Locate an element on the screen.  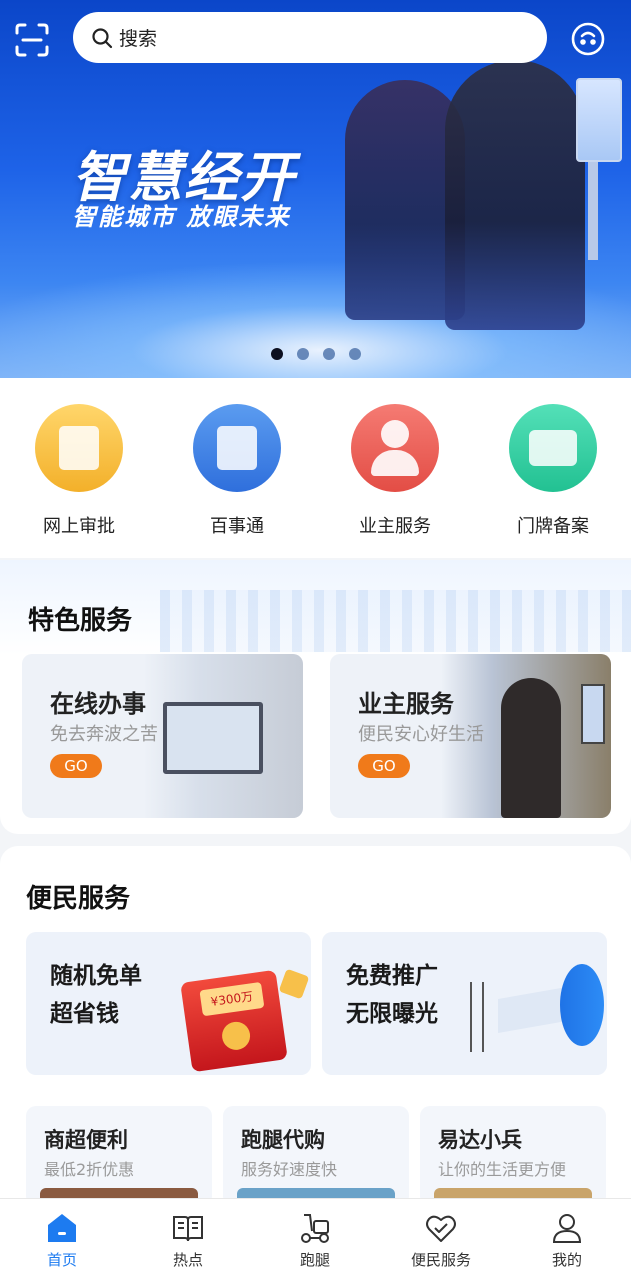
tile-title: 商超便利 is located at coordinates (86, 1140).